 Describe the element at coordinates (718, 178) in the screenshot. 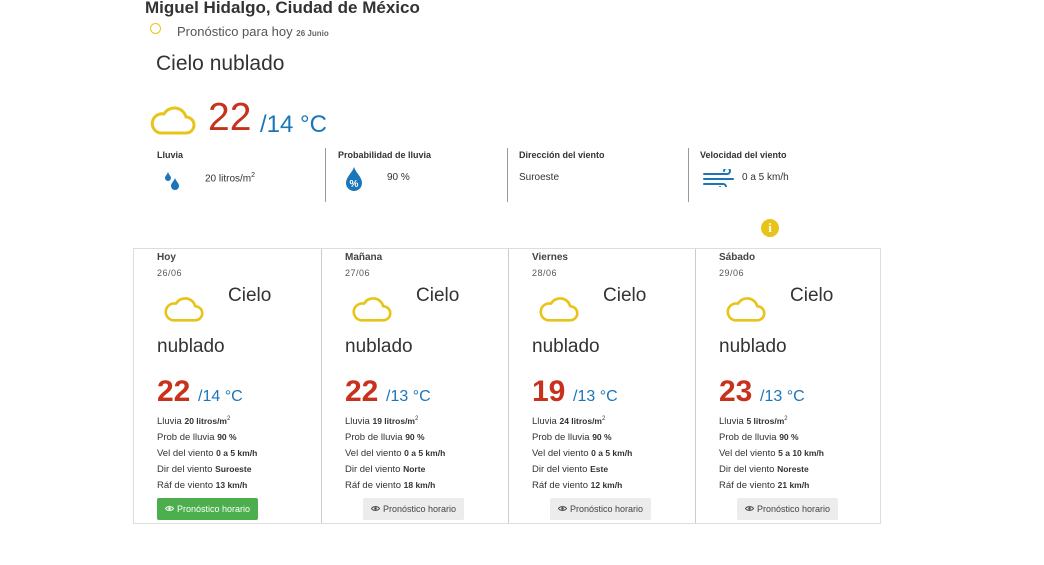

I see `wind-icon` at that location.